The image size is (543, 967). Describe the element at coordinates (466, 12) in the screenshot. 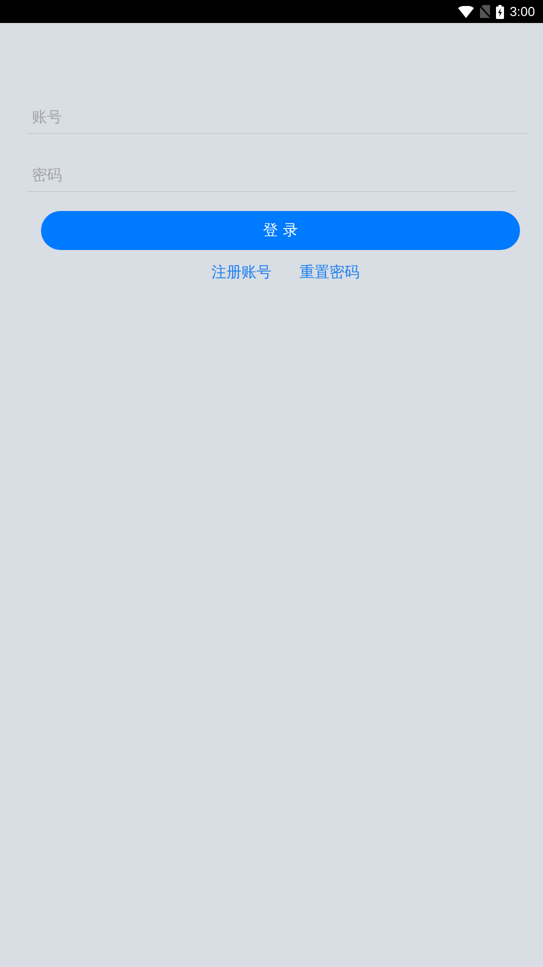

I see `wifi-icon` at that location.